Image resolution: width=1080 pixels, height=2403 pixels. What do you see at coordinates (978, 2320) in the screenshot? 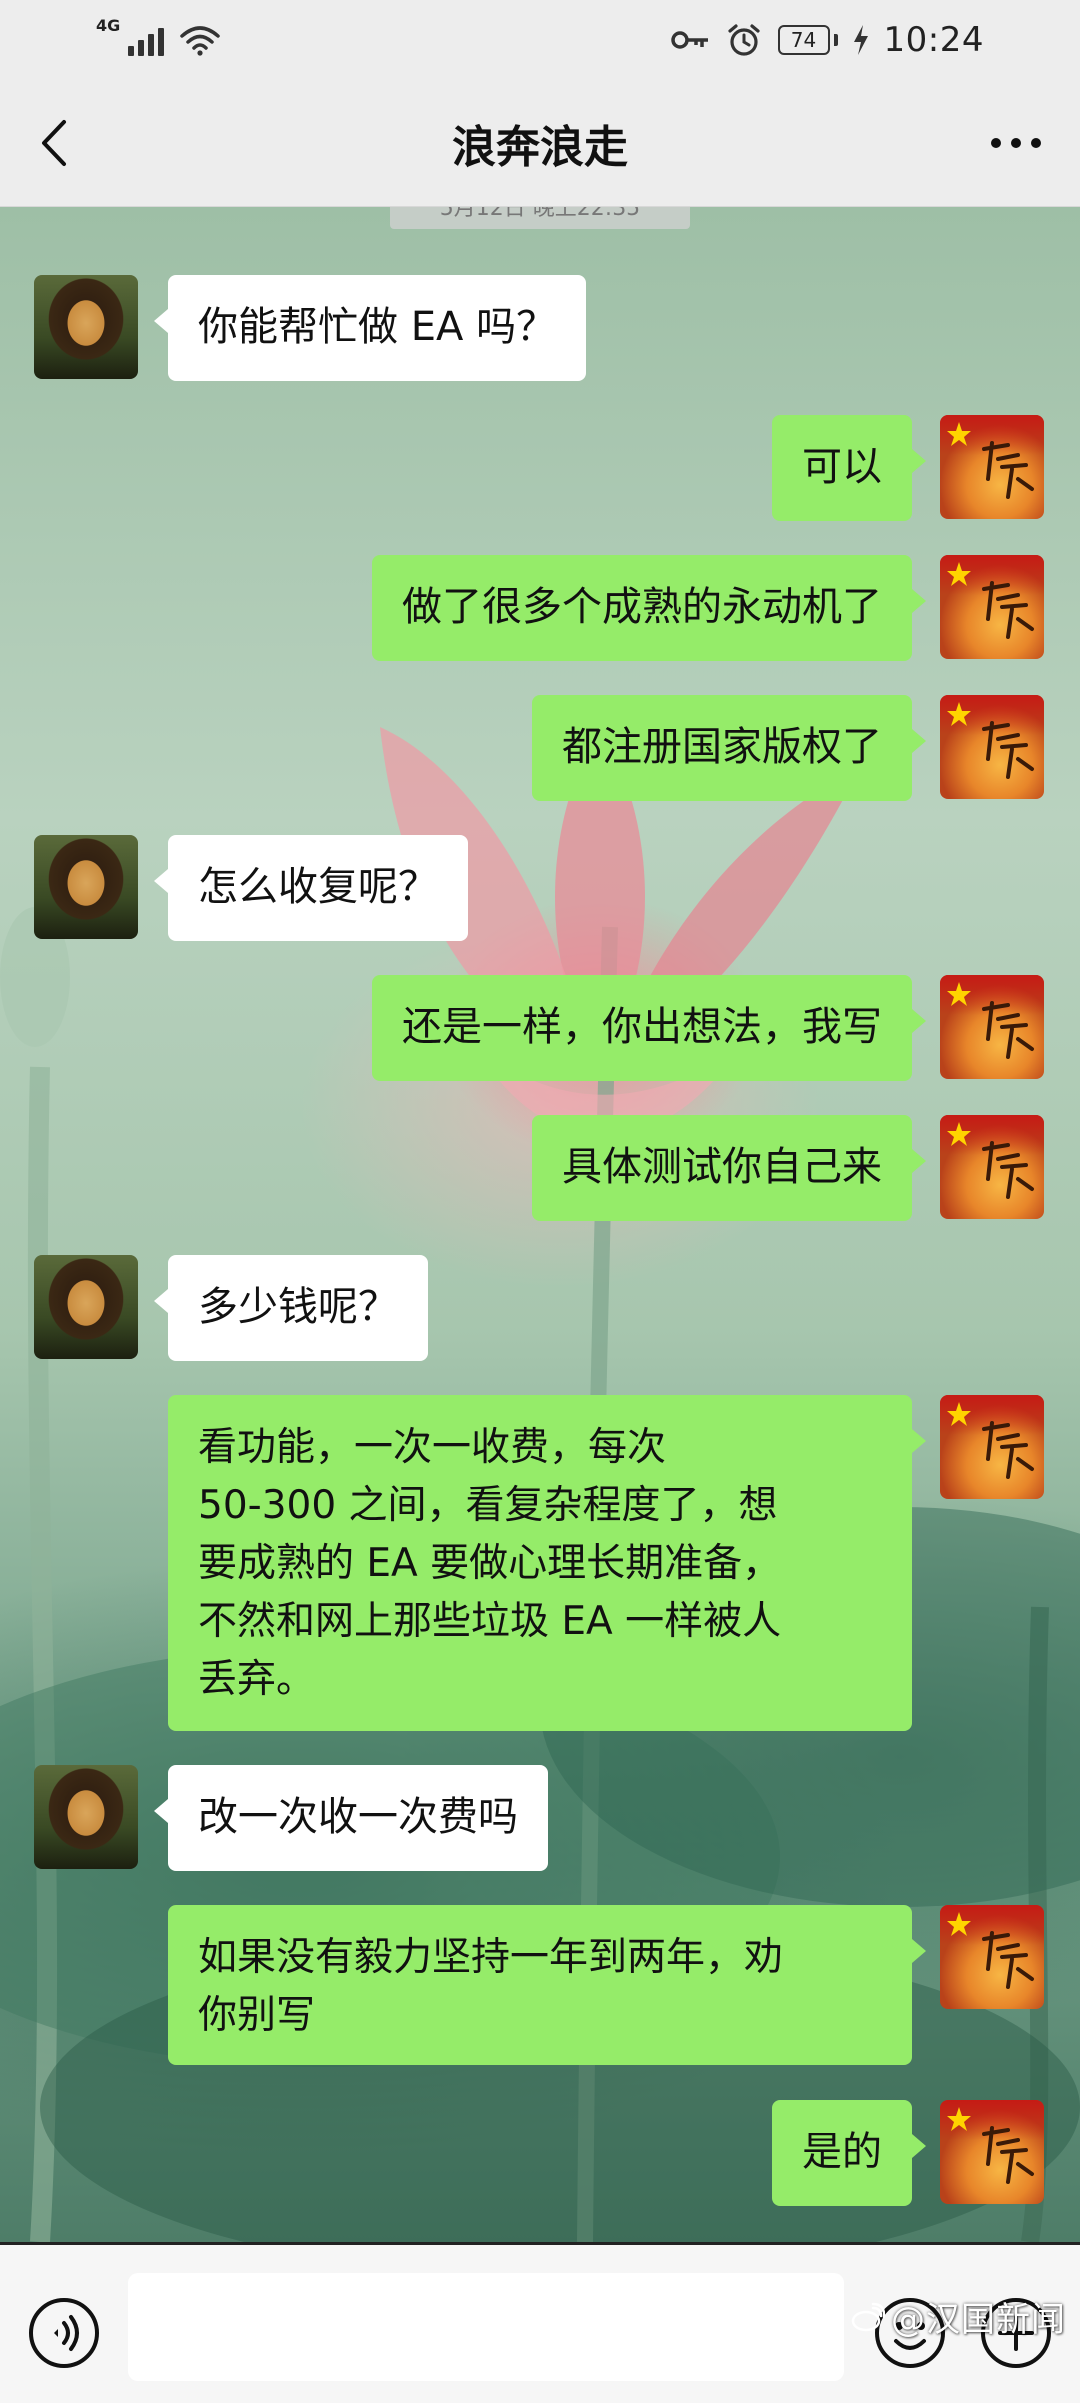
I see `watermark-text: @汉国新闻` at bounding box center [978, 2320].